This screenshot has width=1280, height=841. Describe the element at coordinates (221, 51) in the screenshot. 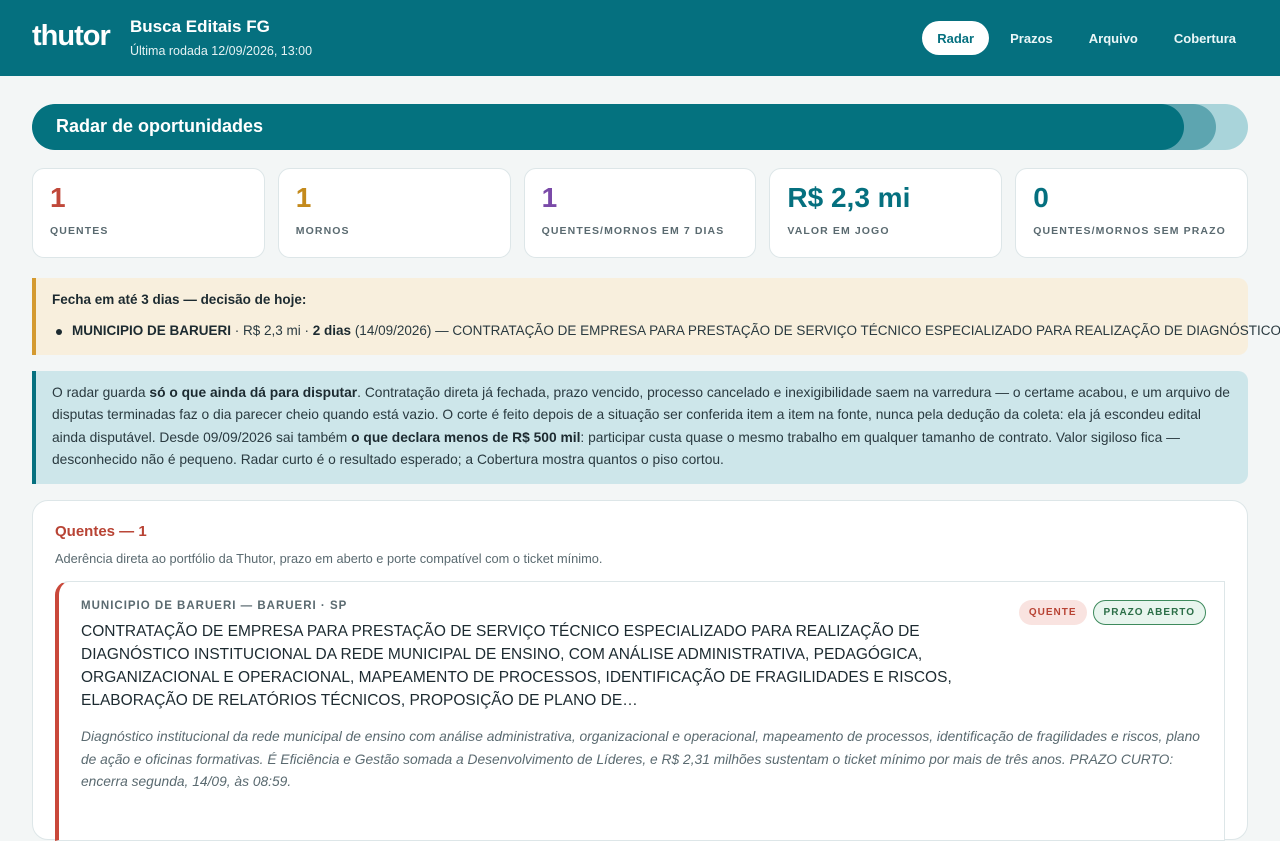

I see `last-run-timestamp: Última rodada 12/09/2026, 13:00` at that location.